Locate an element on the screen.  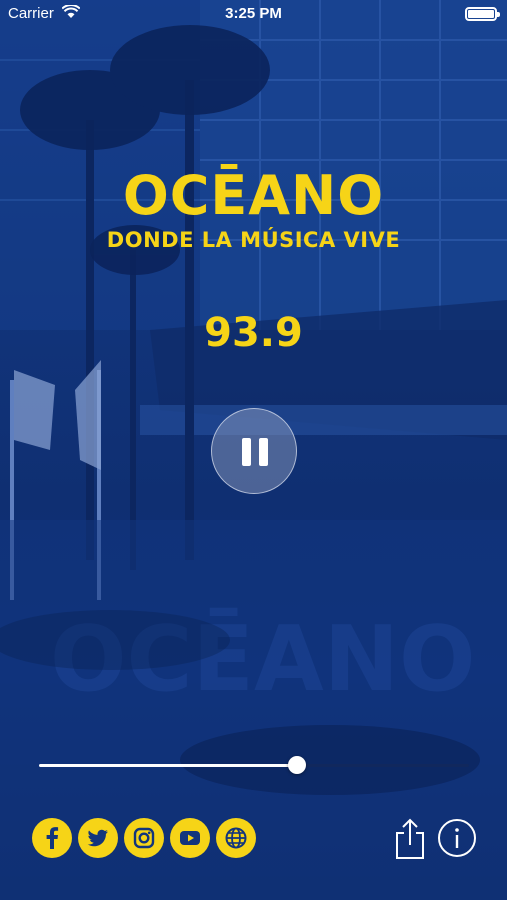
volume-slider is located at coordinates (254, 765).